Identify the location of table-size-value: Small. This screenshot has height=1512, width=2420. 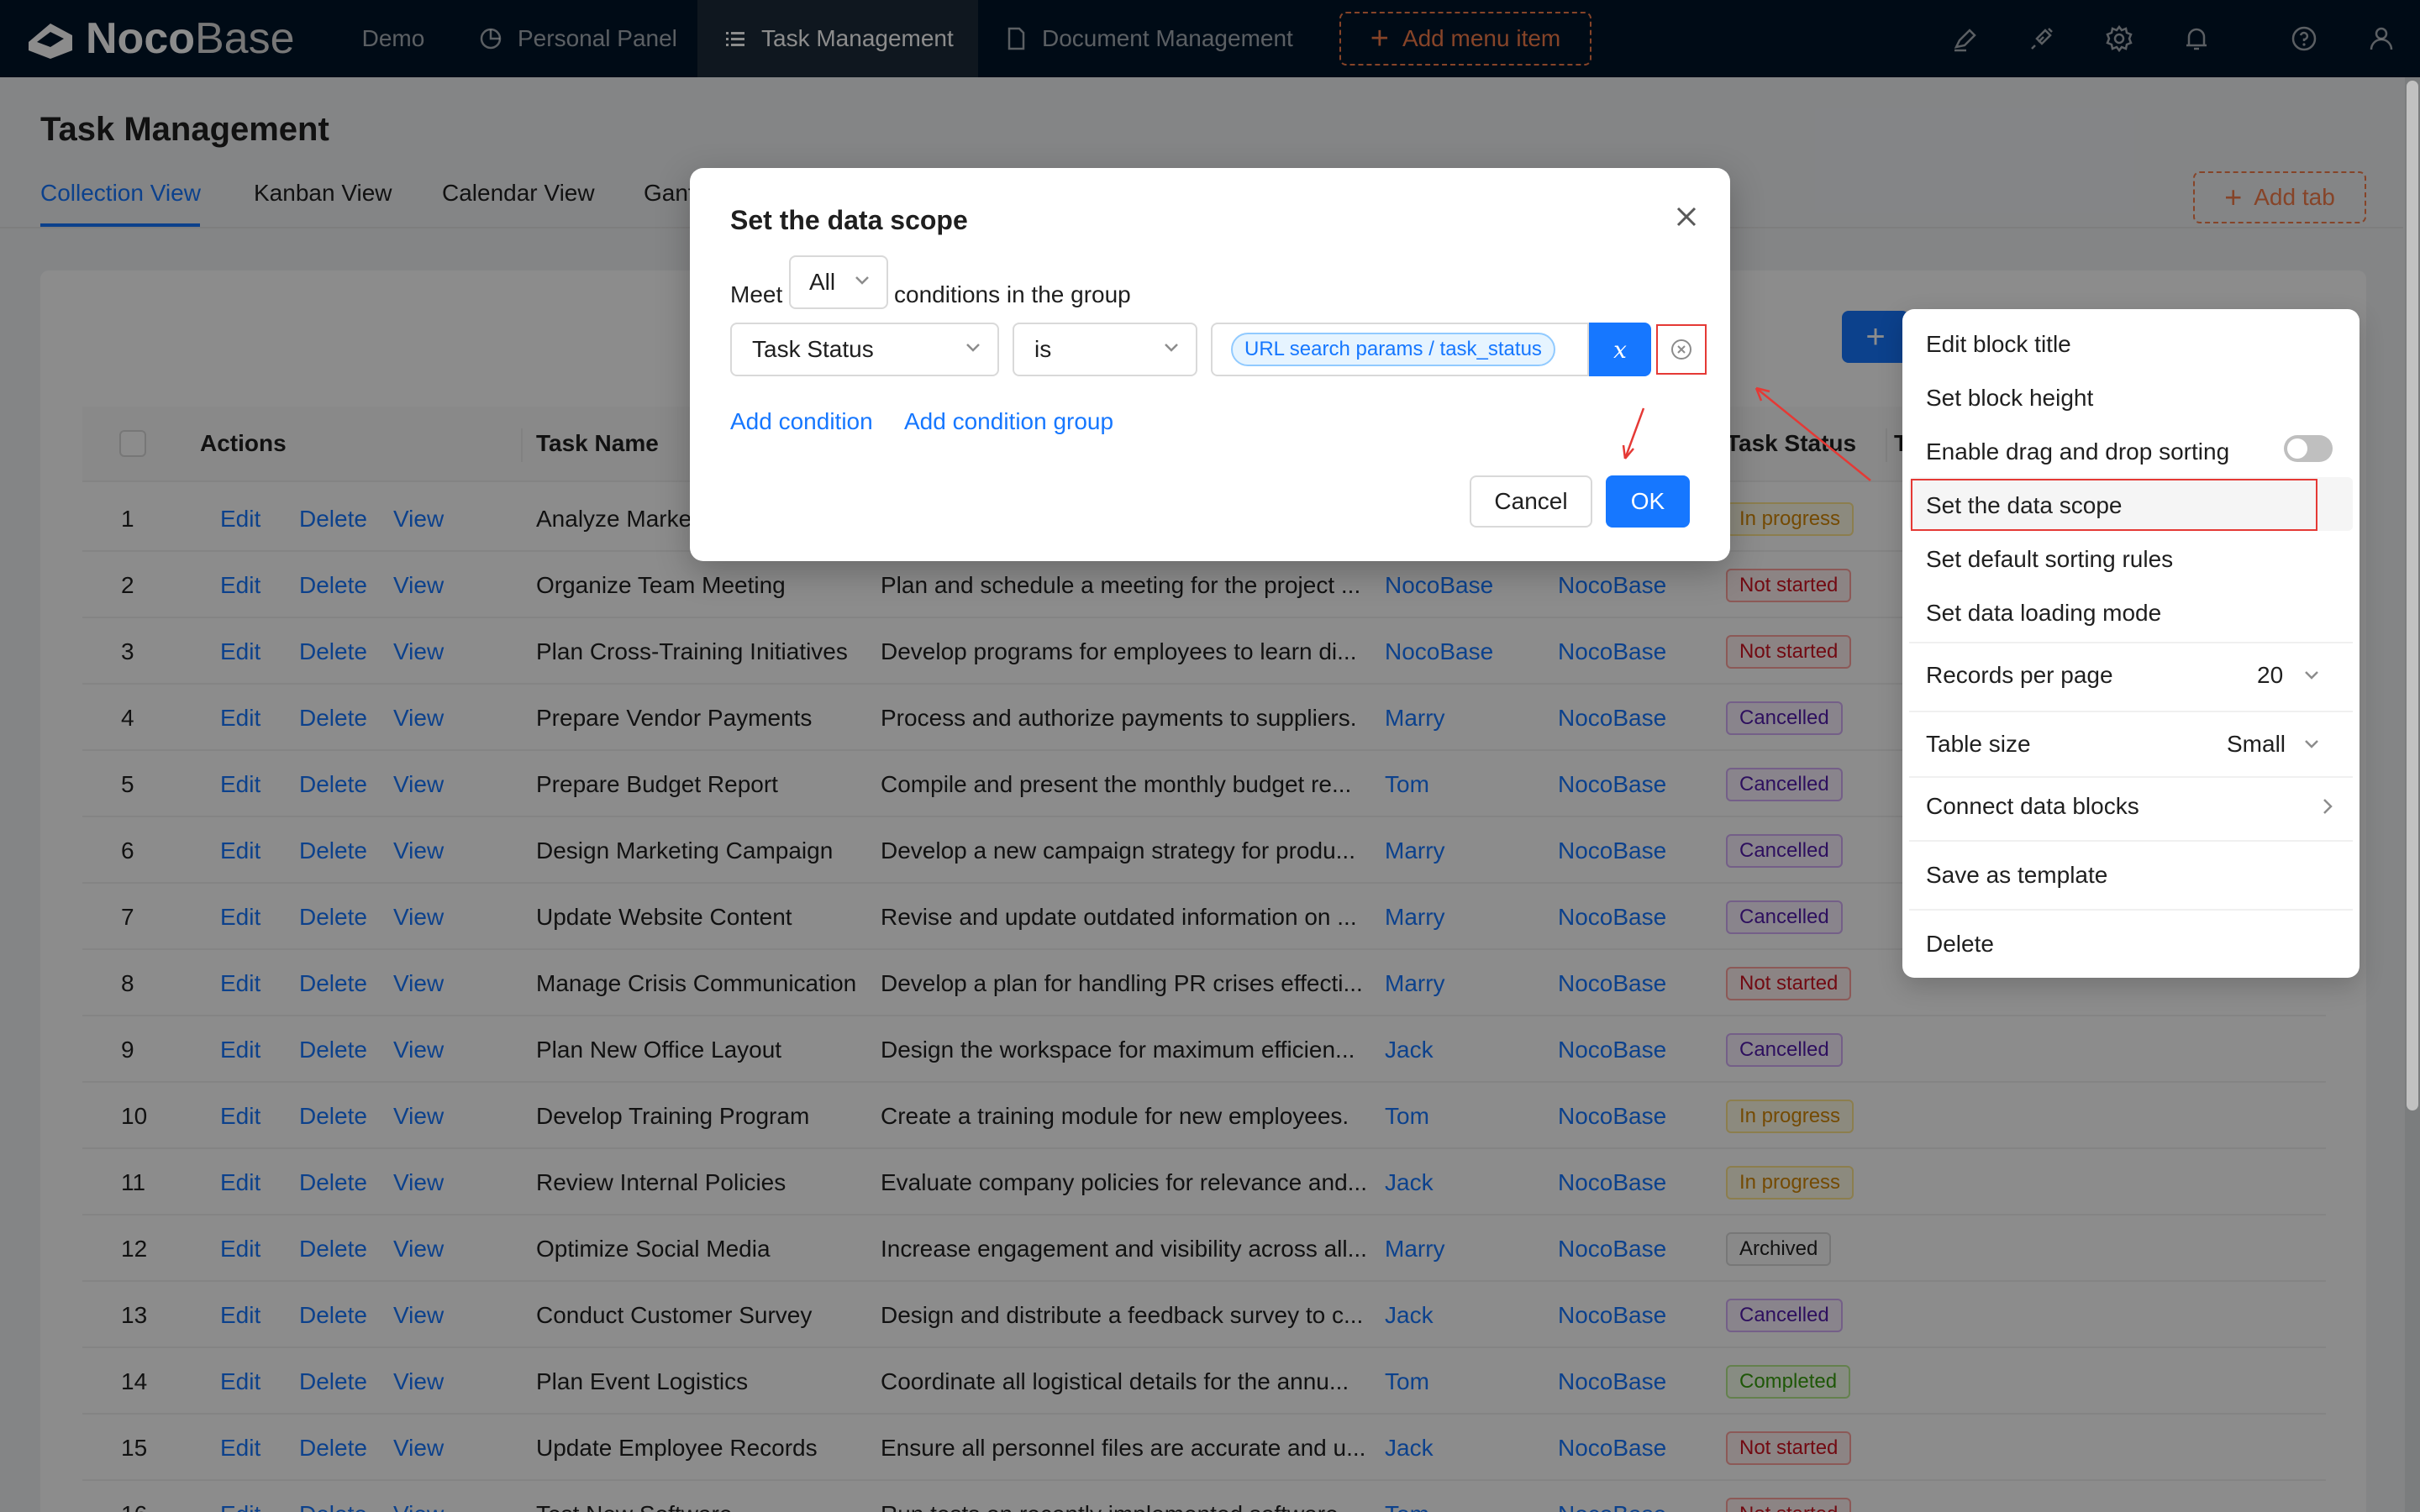
(2256, 744).